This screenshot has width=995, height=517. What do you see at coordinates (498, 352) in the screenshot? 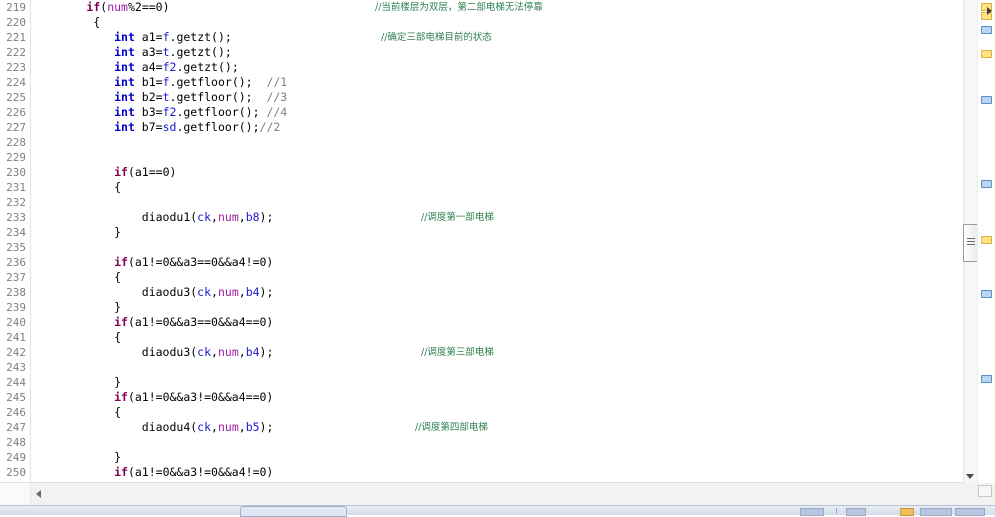
I see `code-line: diaodu3(ck,num,b4);//调度第三部电梯` at bounding box center [498, 352].